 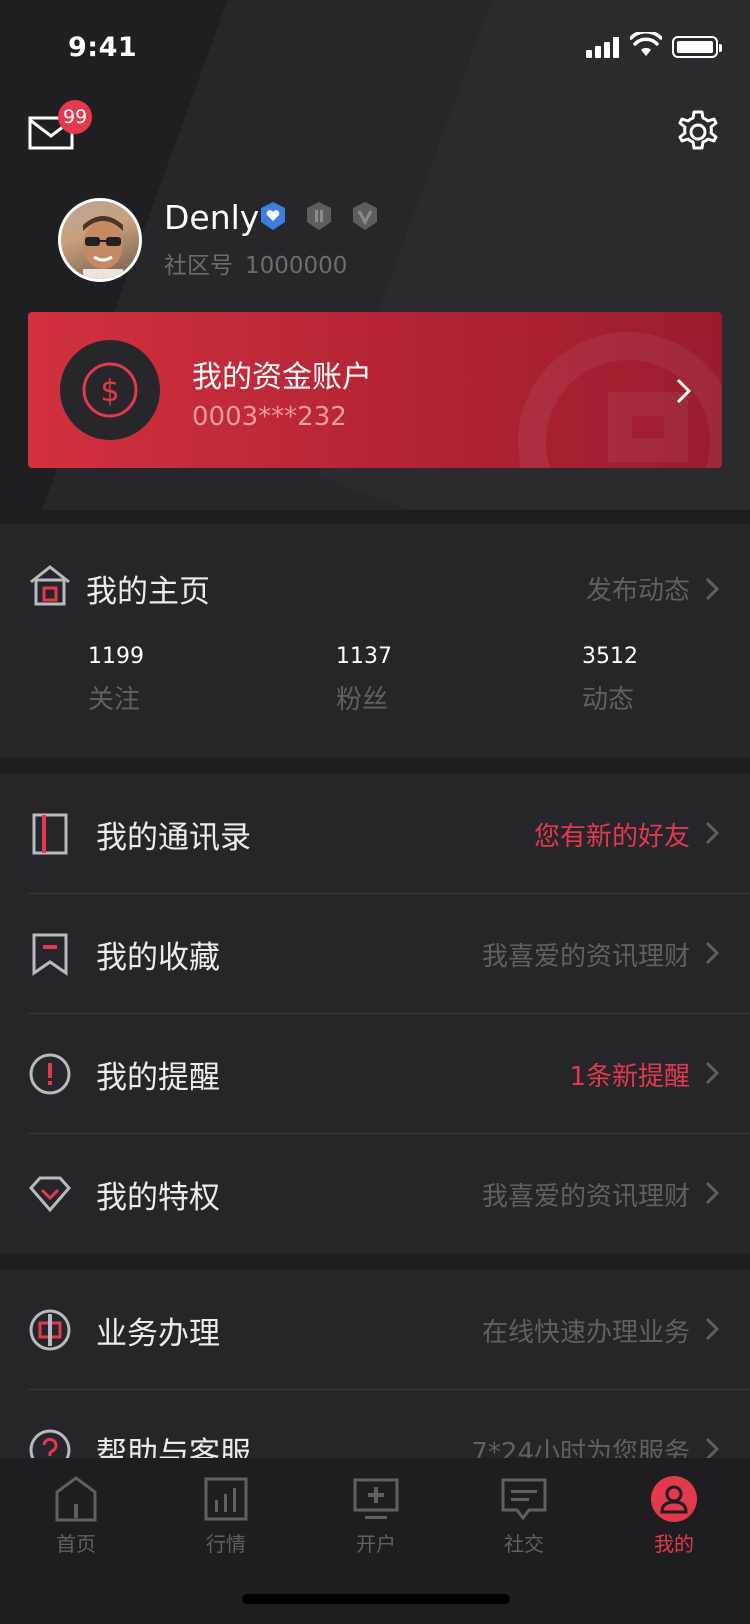 I want to click on menu-item-contacts: 我的通讯录 您有新的好友, so click(x=375, y=834).